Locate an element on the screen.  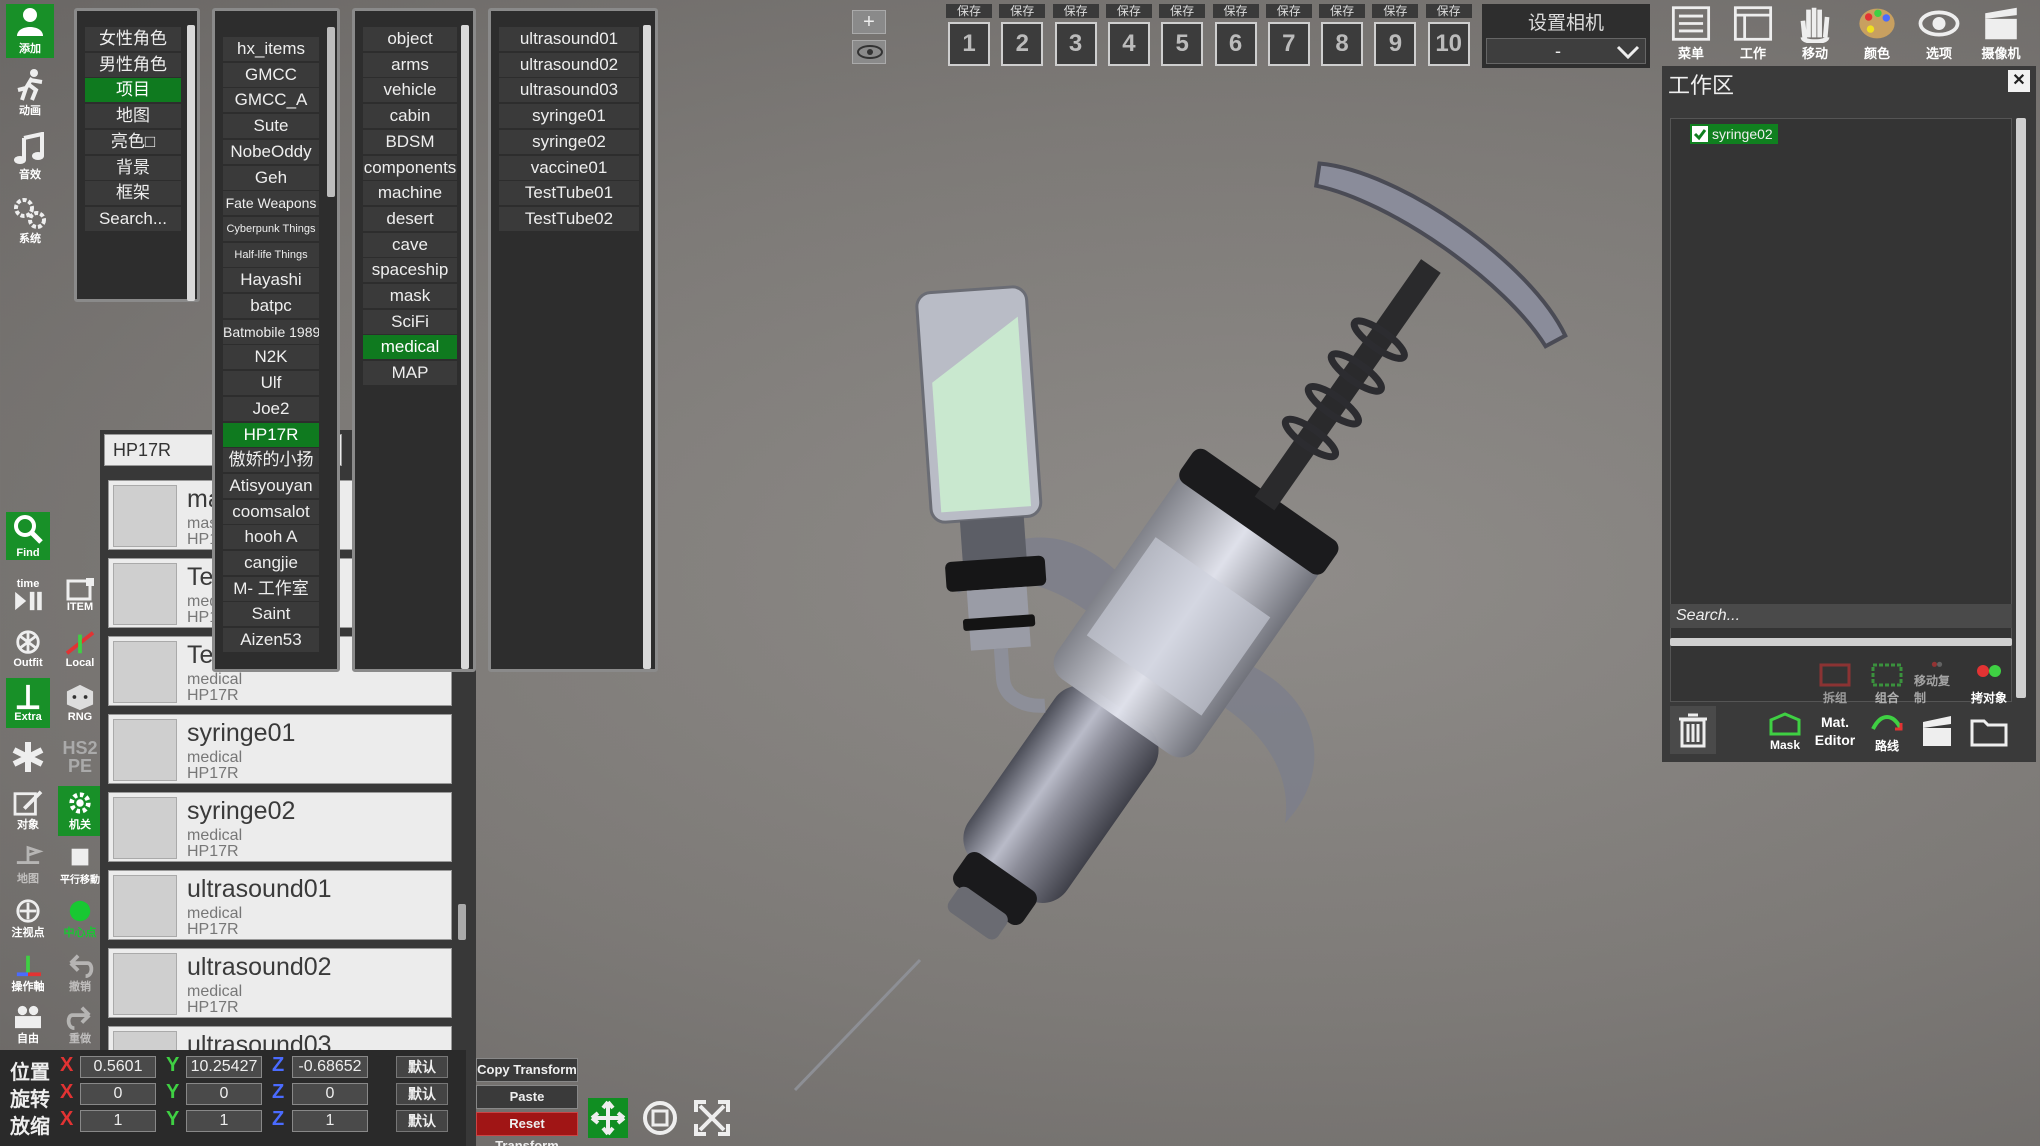
reset-transform-button: Reset Transform is located at coordinates (527, 1129).